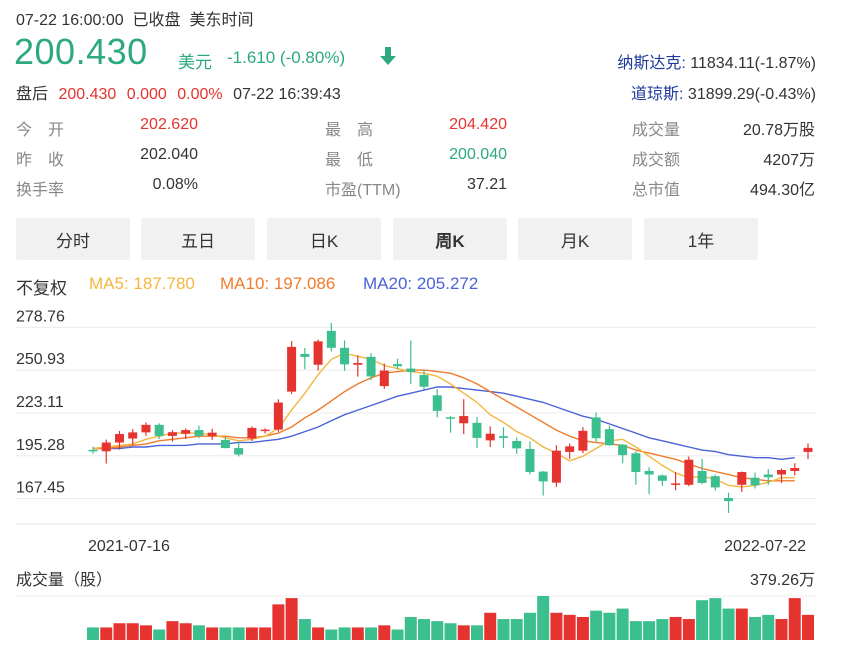  Describe the element at coordinates (40, 445) in the screenshot. I see `y-tick-label: 195.28` at that location.